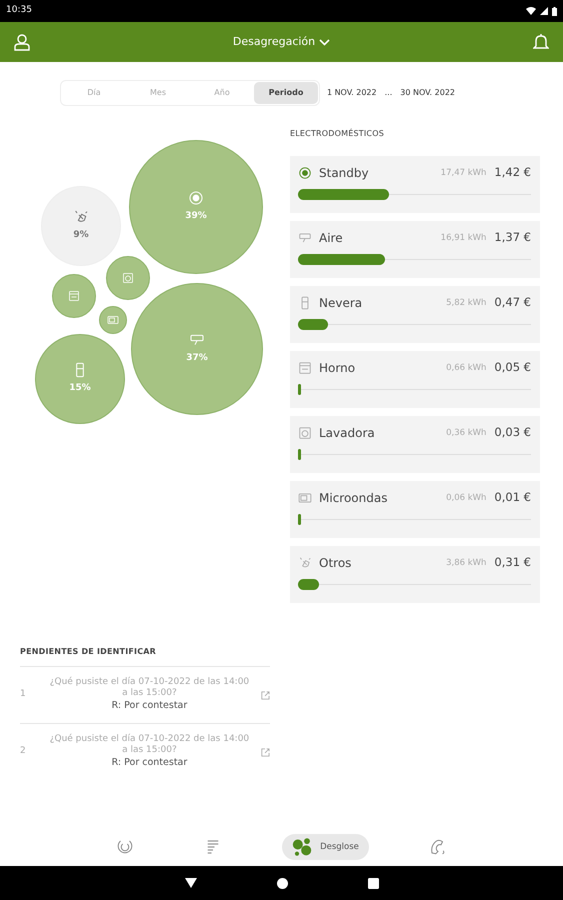 This screenshot has height=900, width=563. I want to click on air-conditioner-icon, so click(305, 238).